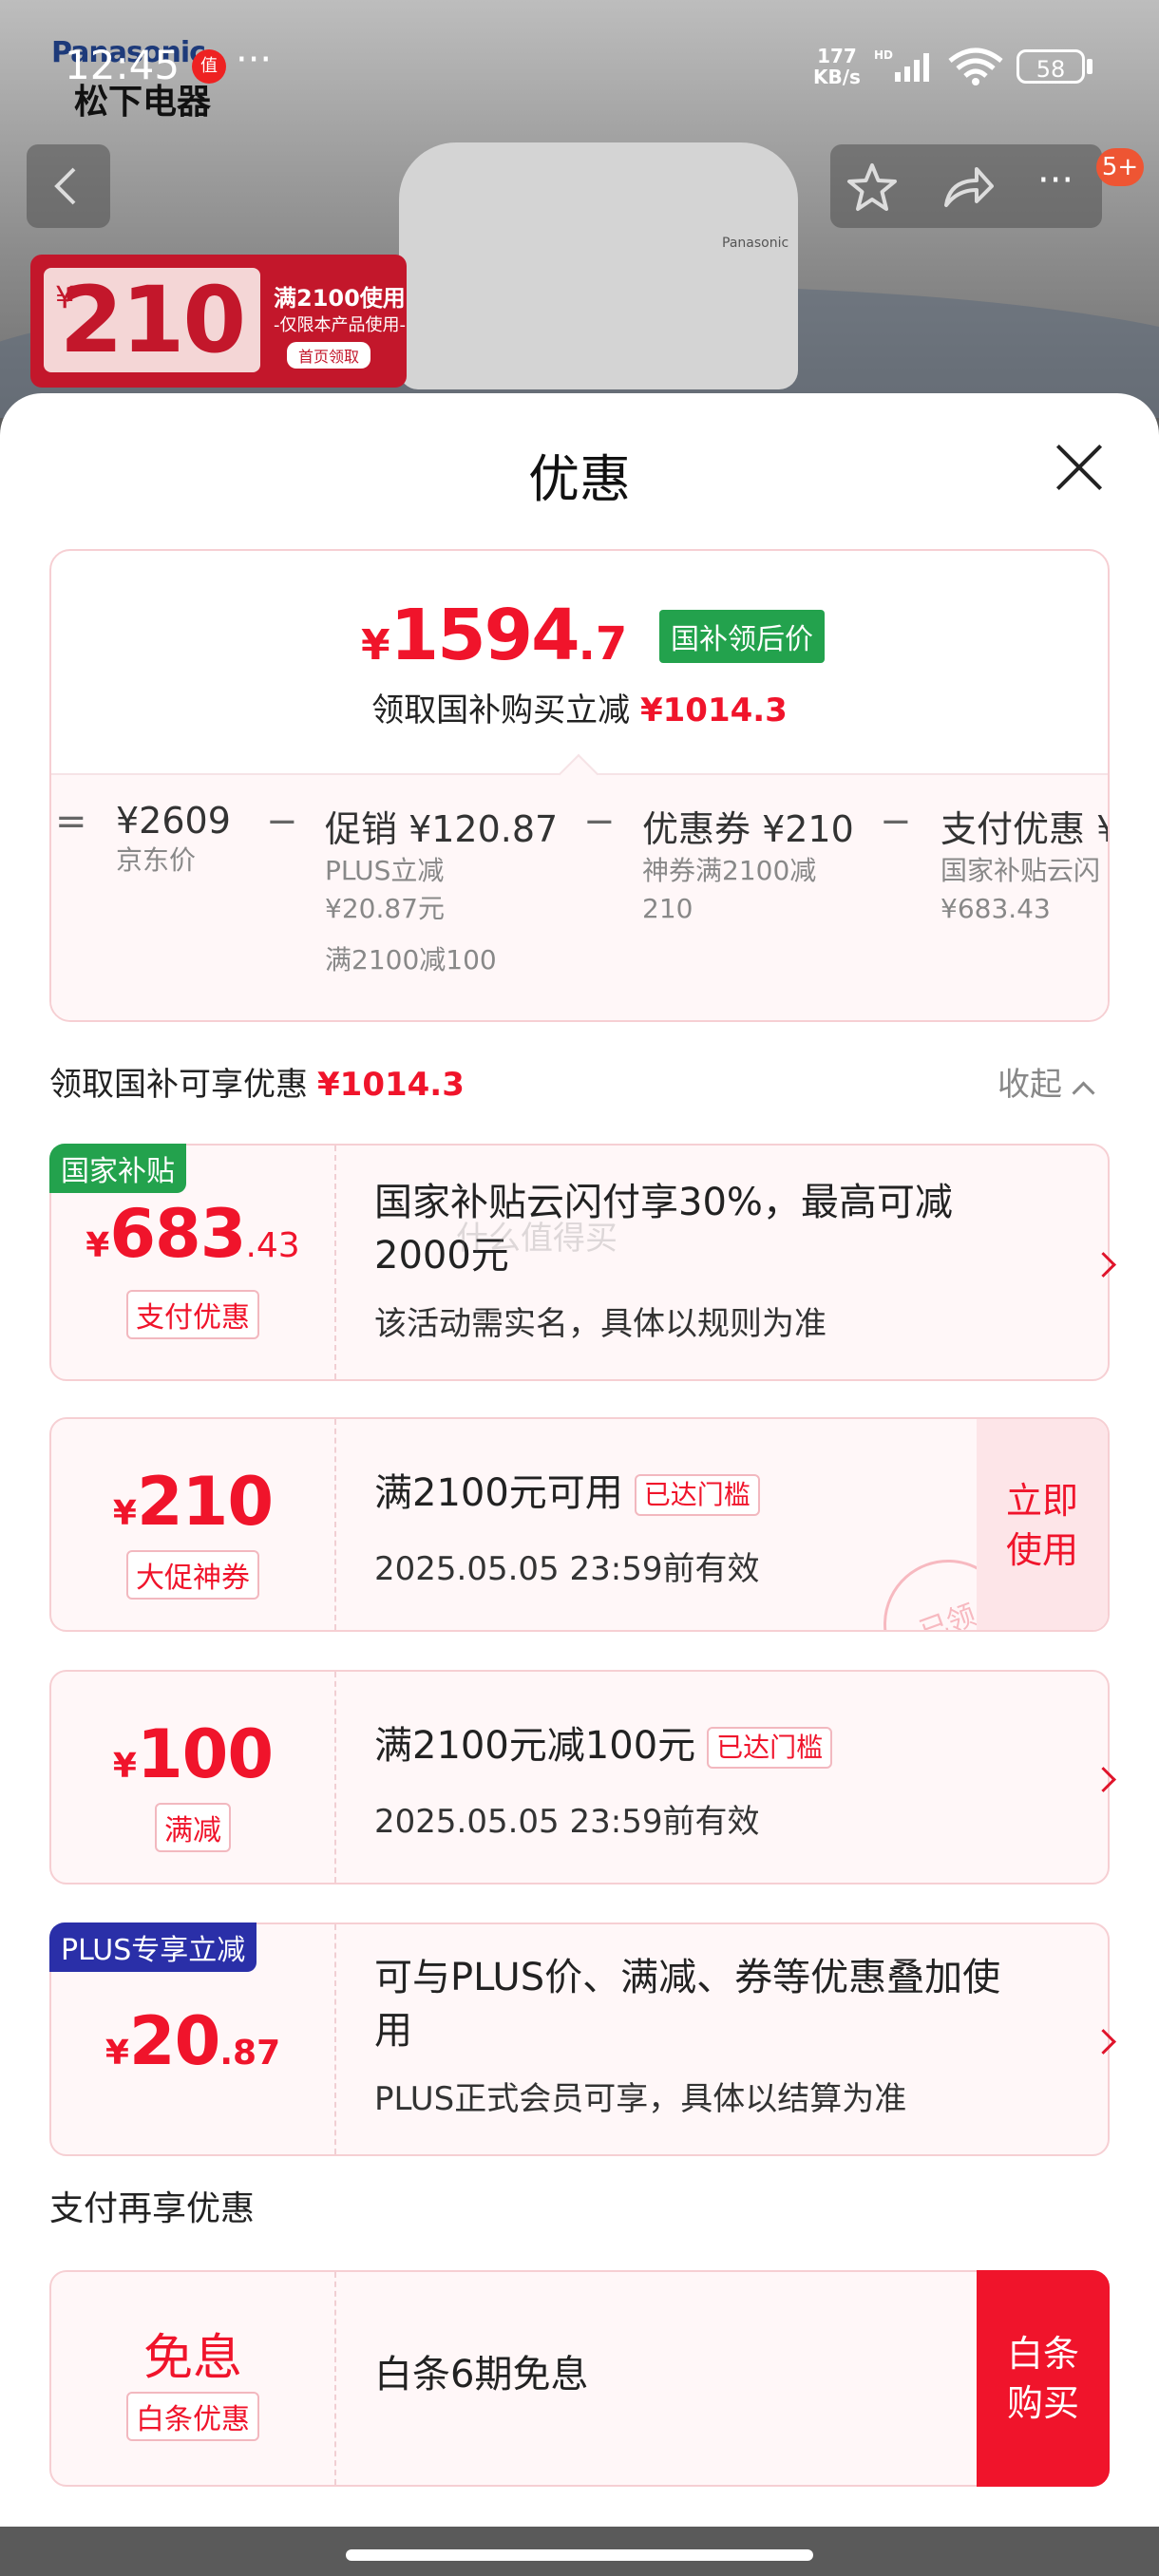  I want to click on formula-coupon-main: 优惠券 ¥210, so click(748, 829).